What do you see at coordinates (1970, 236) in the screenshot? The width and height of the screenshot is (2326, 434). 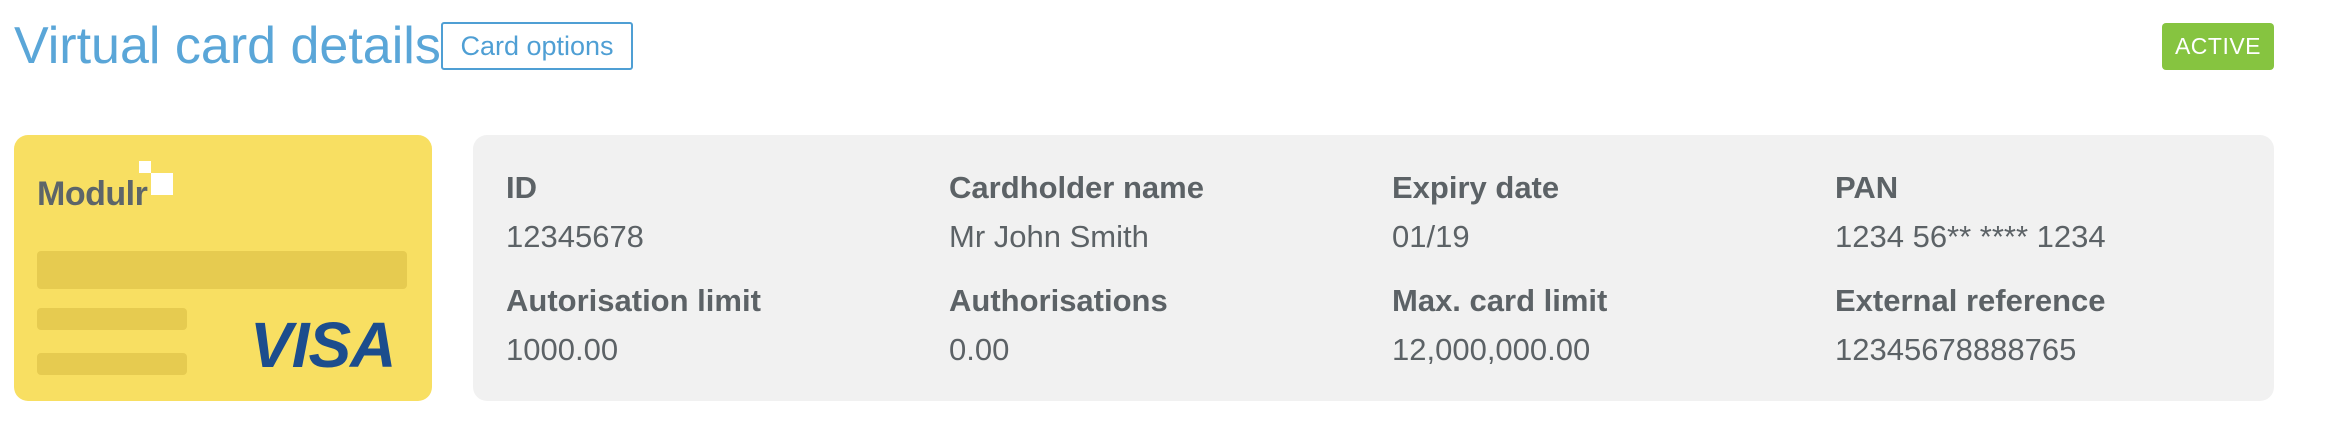 I see `field-value: 1234 56** **** 1234` at bounding box center [1970, 236].